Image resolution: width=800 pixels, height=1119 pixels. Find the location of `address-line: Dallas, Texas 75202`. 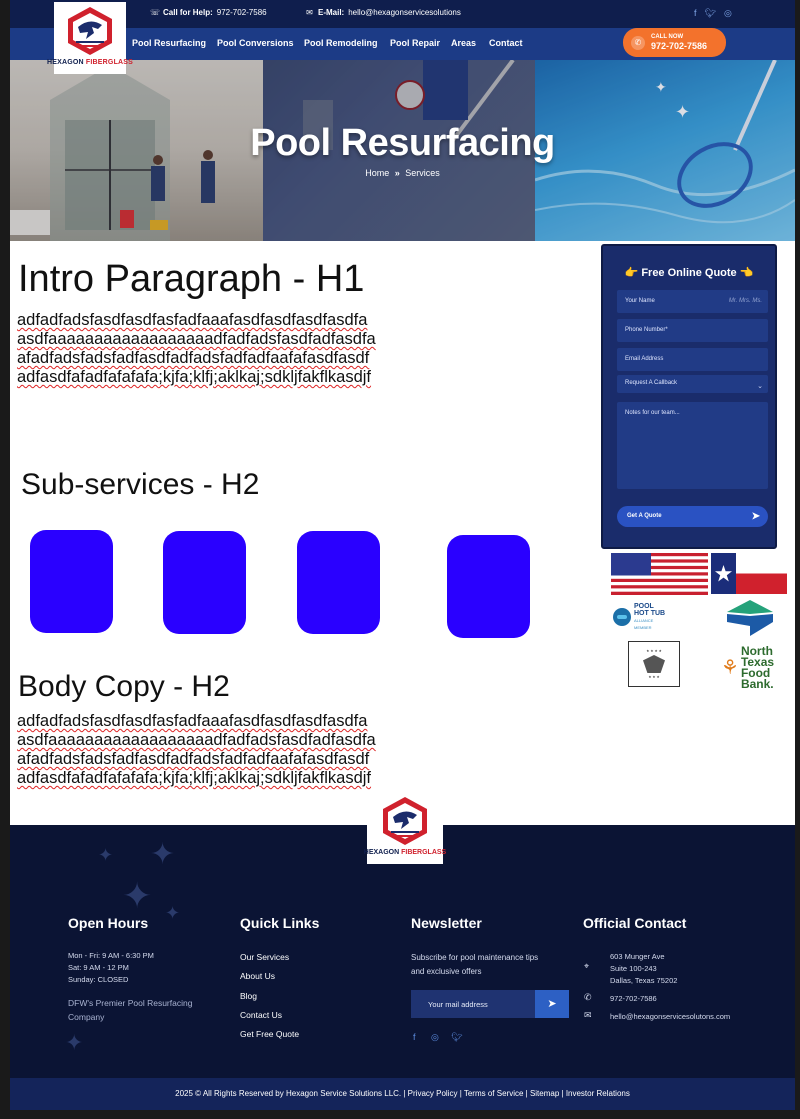

address-line: Dallas, Texas 75202 is located at coordinates (644, 980).